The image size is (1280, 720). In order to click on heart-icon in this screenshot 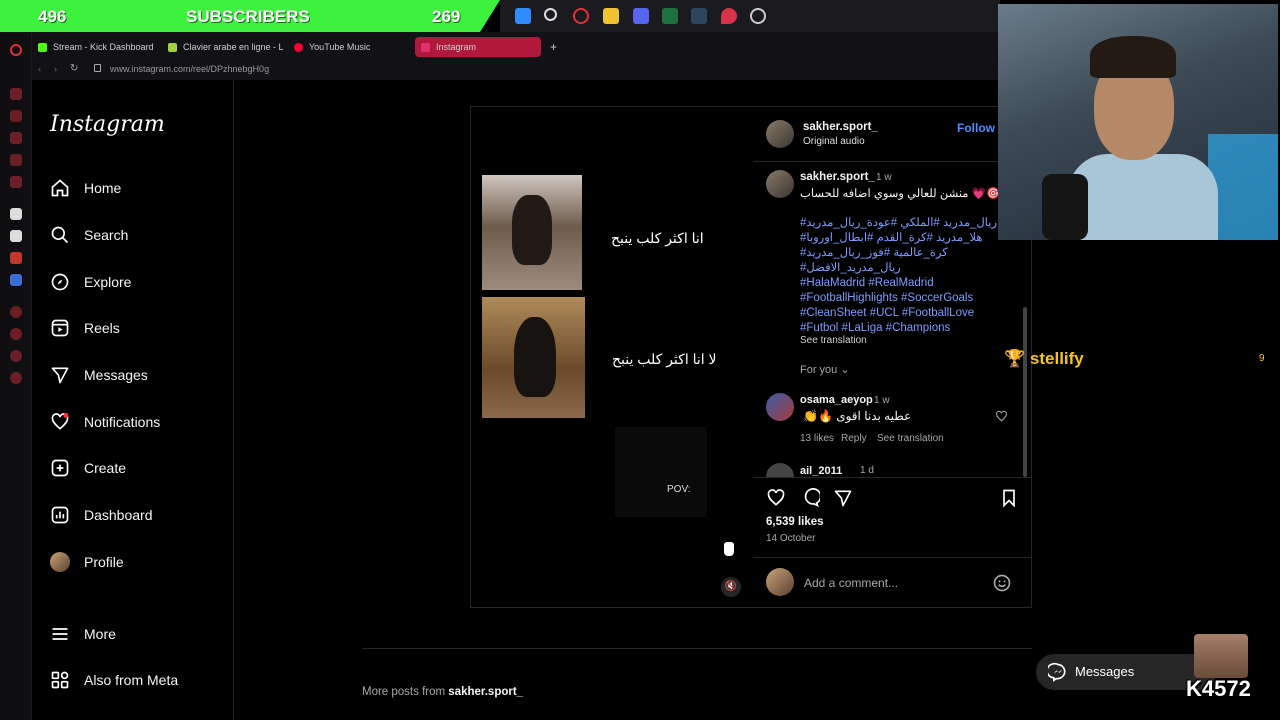, I will do `click(60, 421)`.